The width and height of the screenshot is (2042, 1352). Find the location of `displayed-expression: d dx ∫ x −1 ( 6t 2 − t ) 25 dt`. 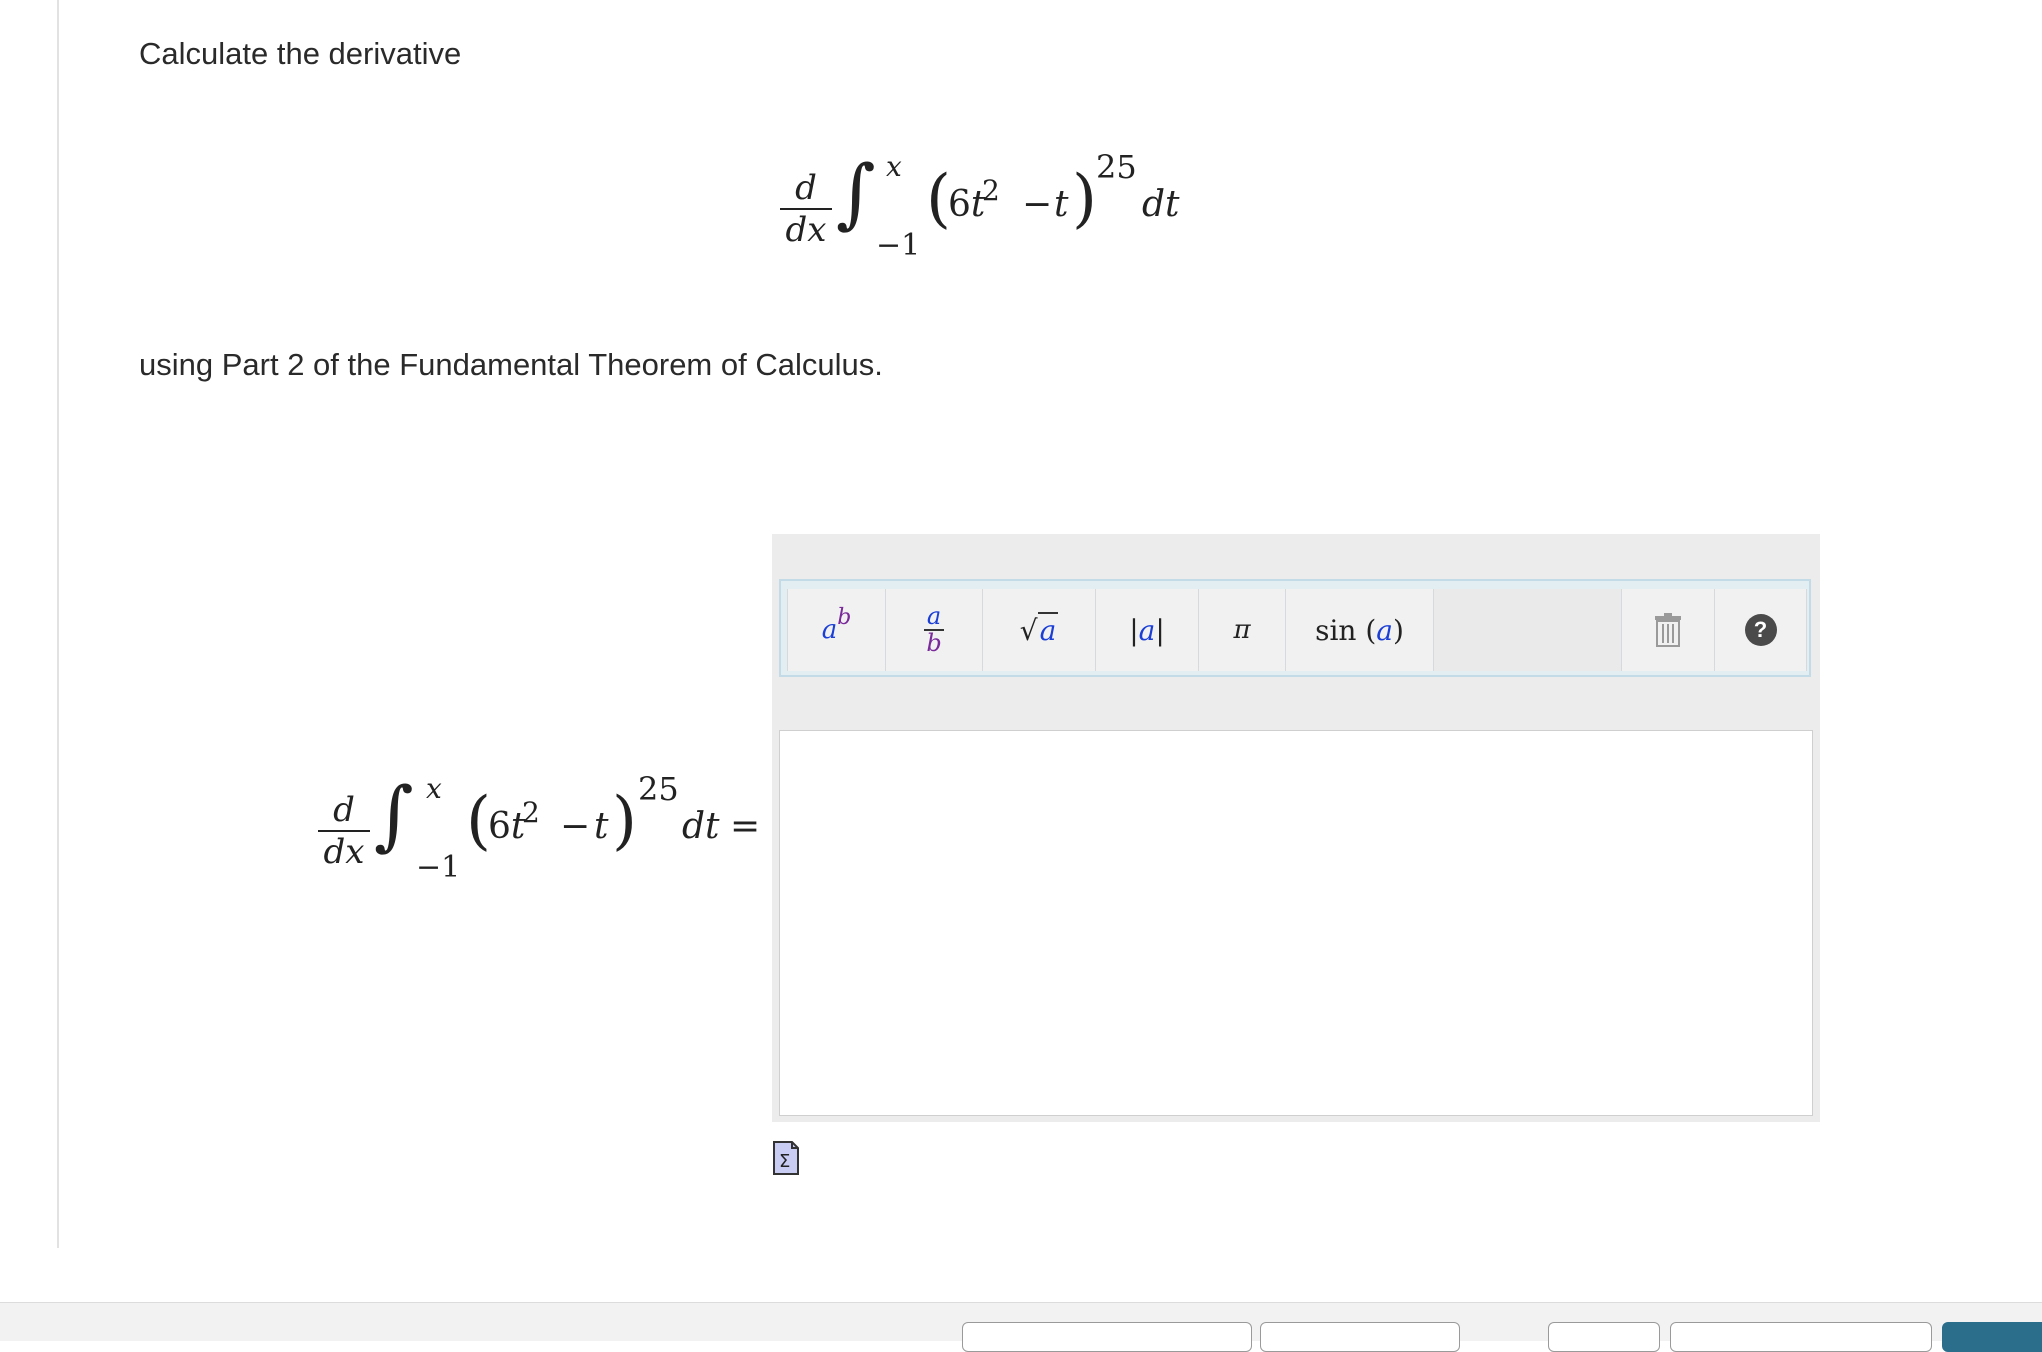

displayed-expression: d dx ∫ x −1 ( 6t 2 − t ) 25 dt is located at coordinates (980, 205).